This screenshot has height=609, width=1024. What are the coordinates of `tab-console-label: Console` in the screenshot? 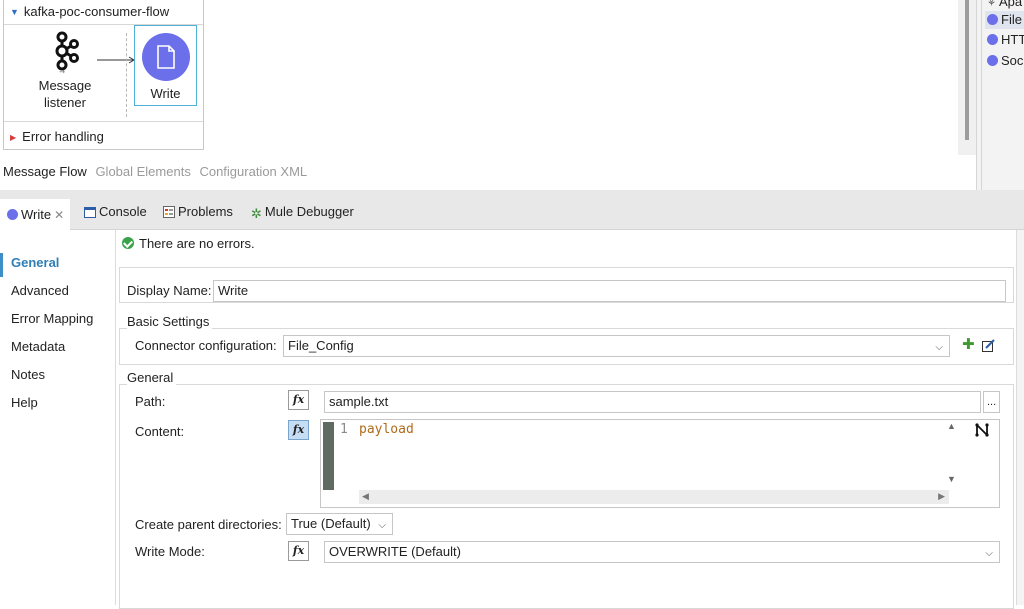 It's located at (123, 211).